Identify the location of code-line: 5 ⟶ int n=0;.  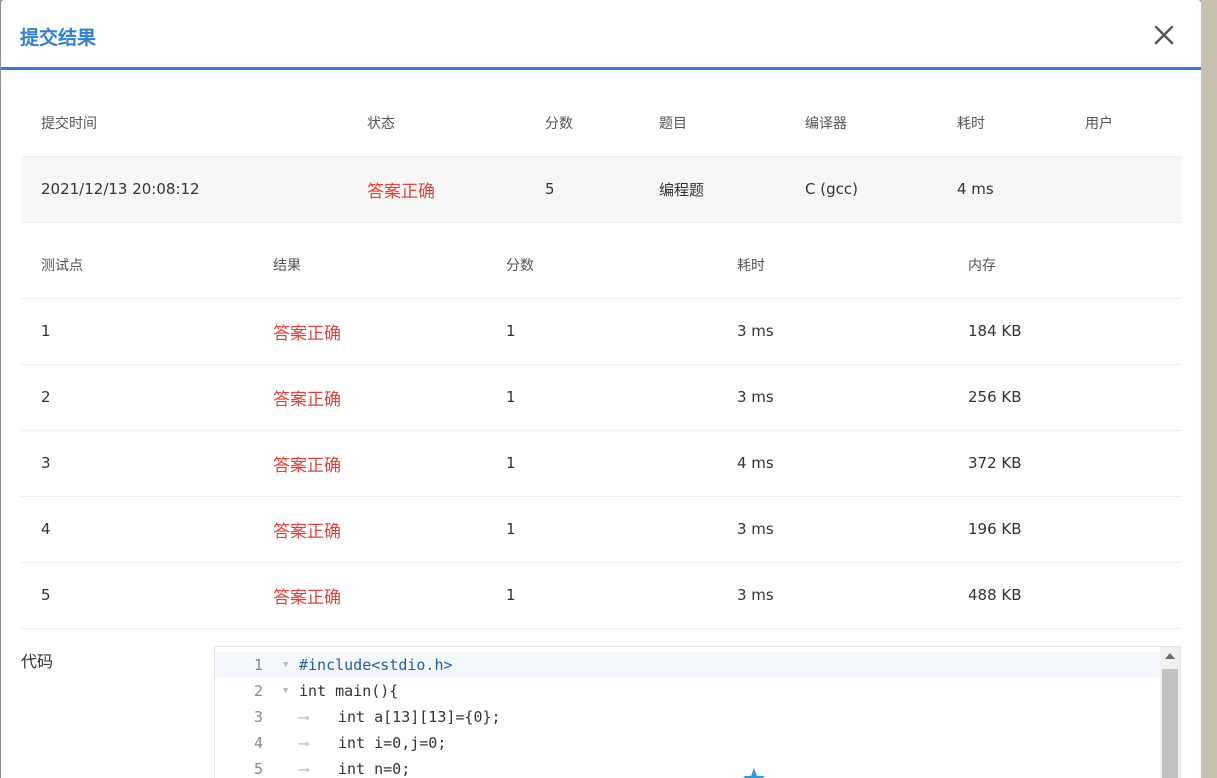
(688, 767).